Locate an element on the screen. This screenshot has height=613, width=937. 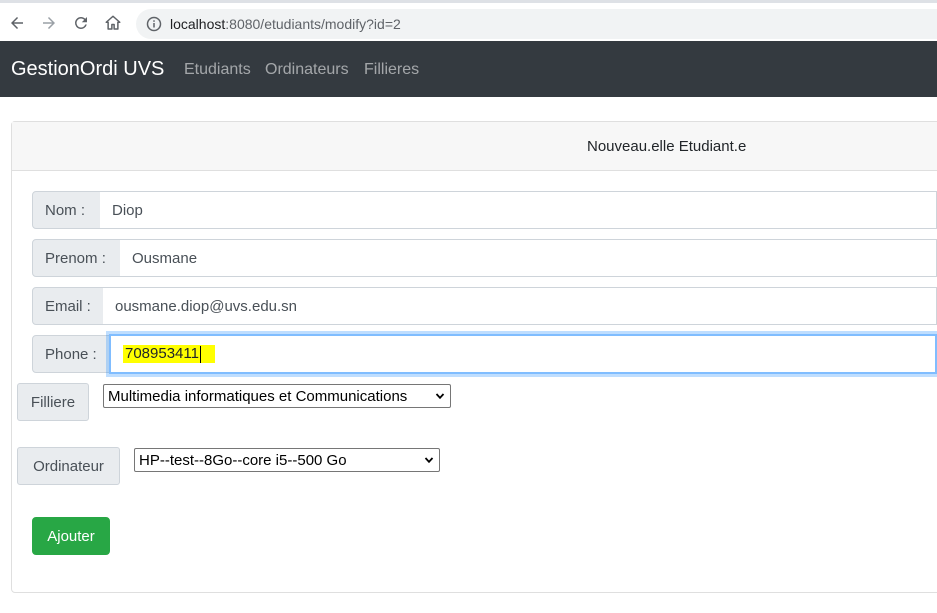
back-arrow-icon is located at coordinates (17, 23).